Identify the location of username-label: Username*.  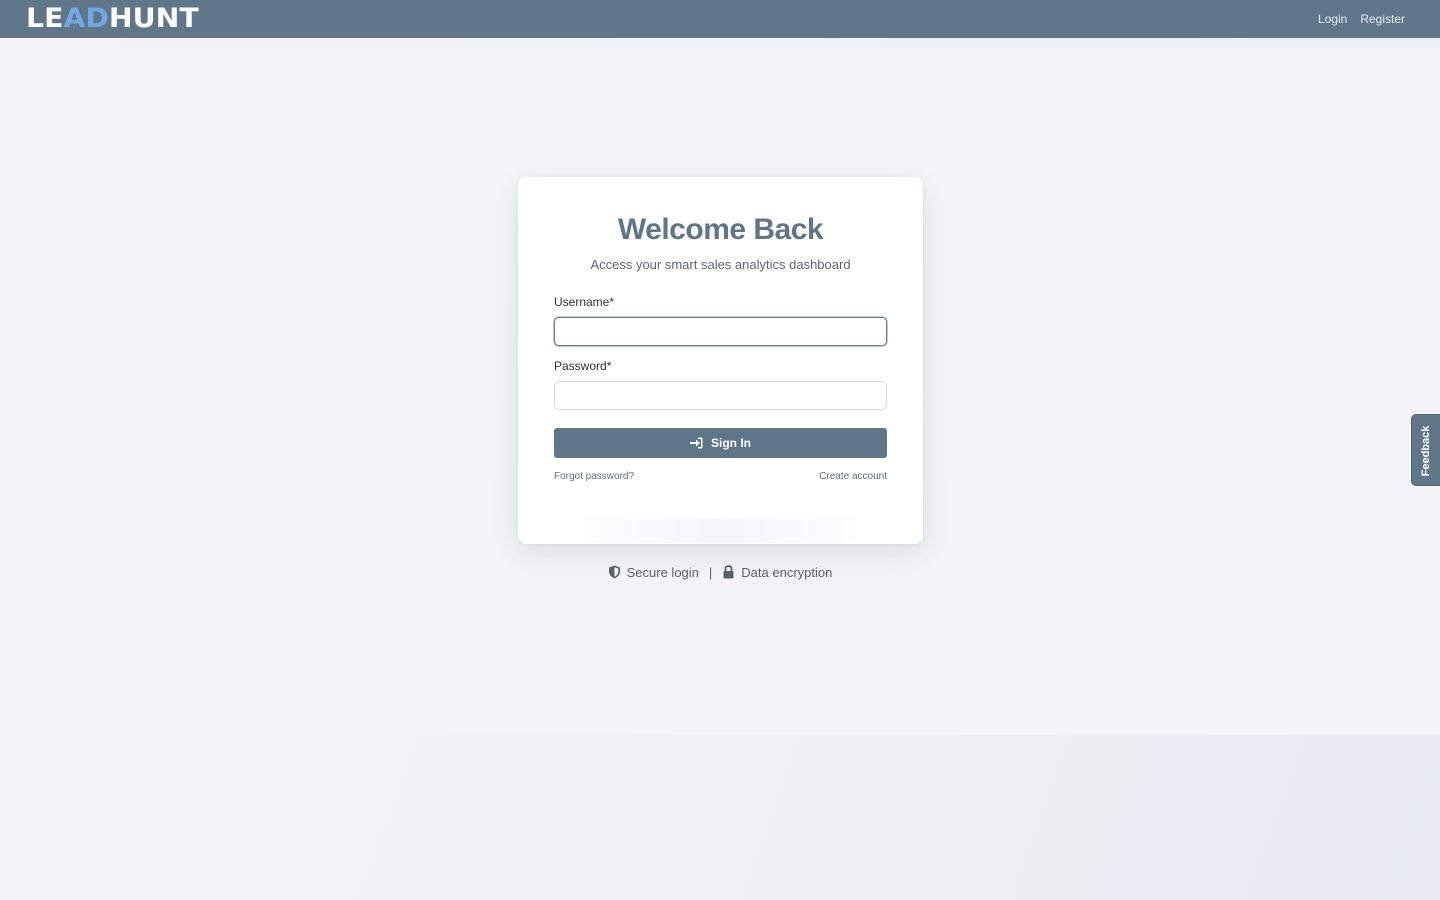
(584, 302).